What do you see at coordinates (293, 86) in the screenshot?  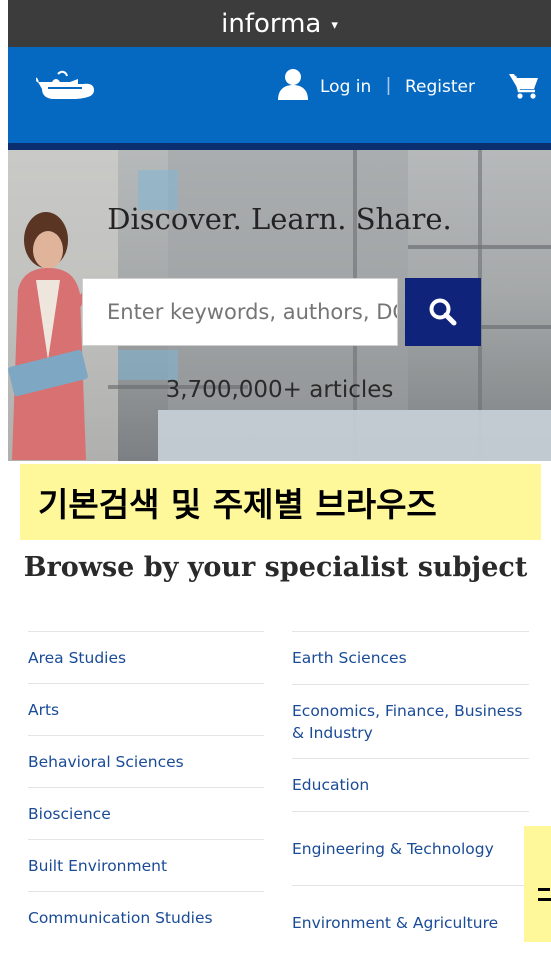 I see `user-icon` at bounding box center [293, 86].